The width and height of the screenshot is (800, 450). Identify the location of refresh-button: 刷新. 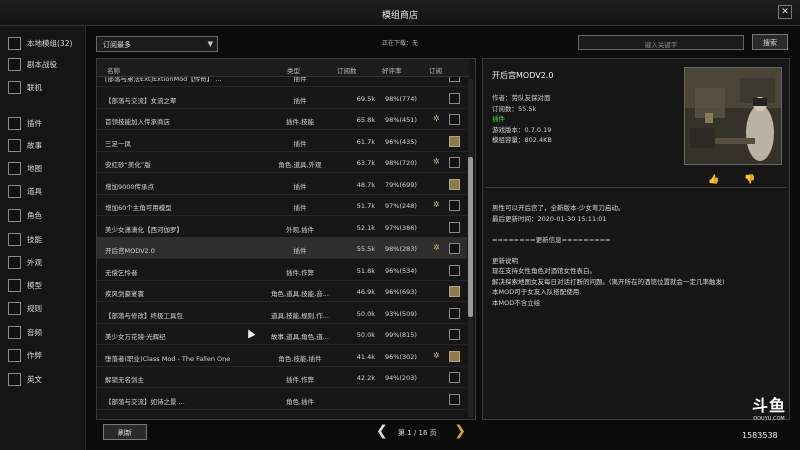
(125, 432).